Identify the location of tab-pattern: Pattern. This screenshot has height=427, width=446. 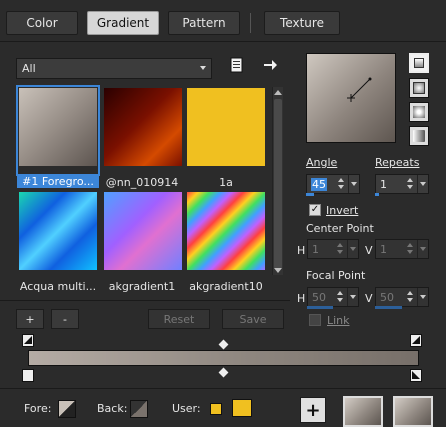
(204, 23).